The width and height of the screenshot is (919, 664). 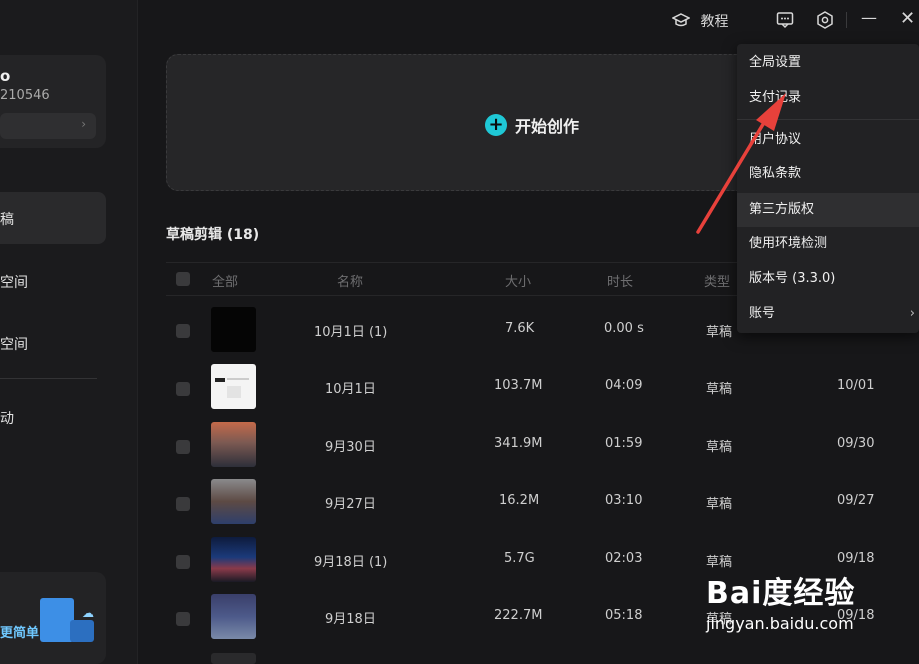 I want to click on baidu-watermark: Bai度经验 jingyan.baidu.com, so click(x=780, y=600).